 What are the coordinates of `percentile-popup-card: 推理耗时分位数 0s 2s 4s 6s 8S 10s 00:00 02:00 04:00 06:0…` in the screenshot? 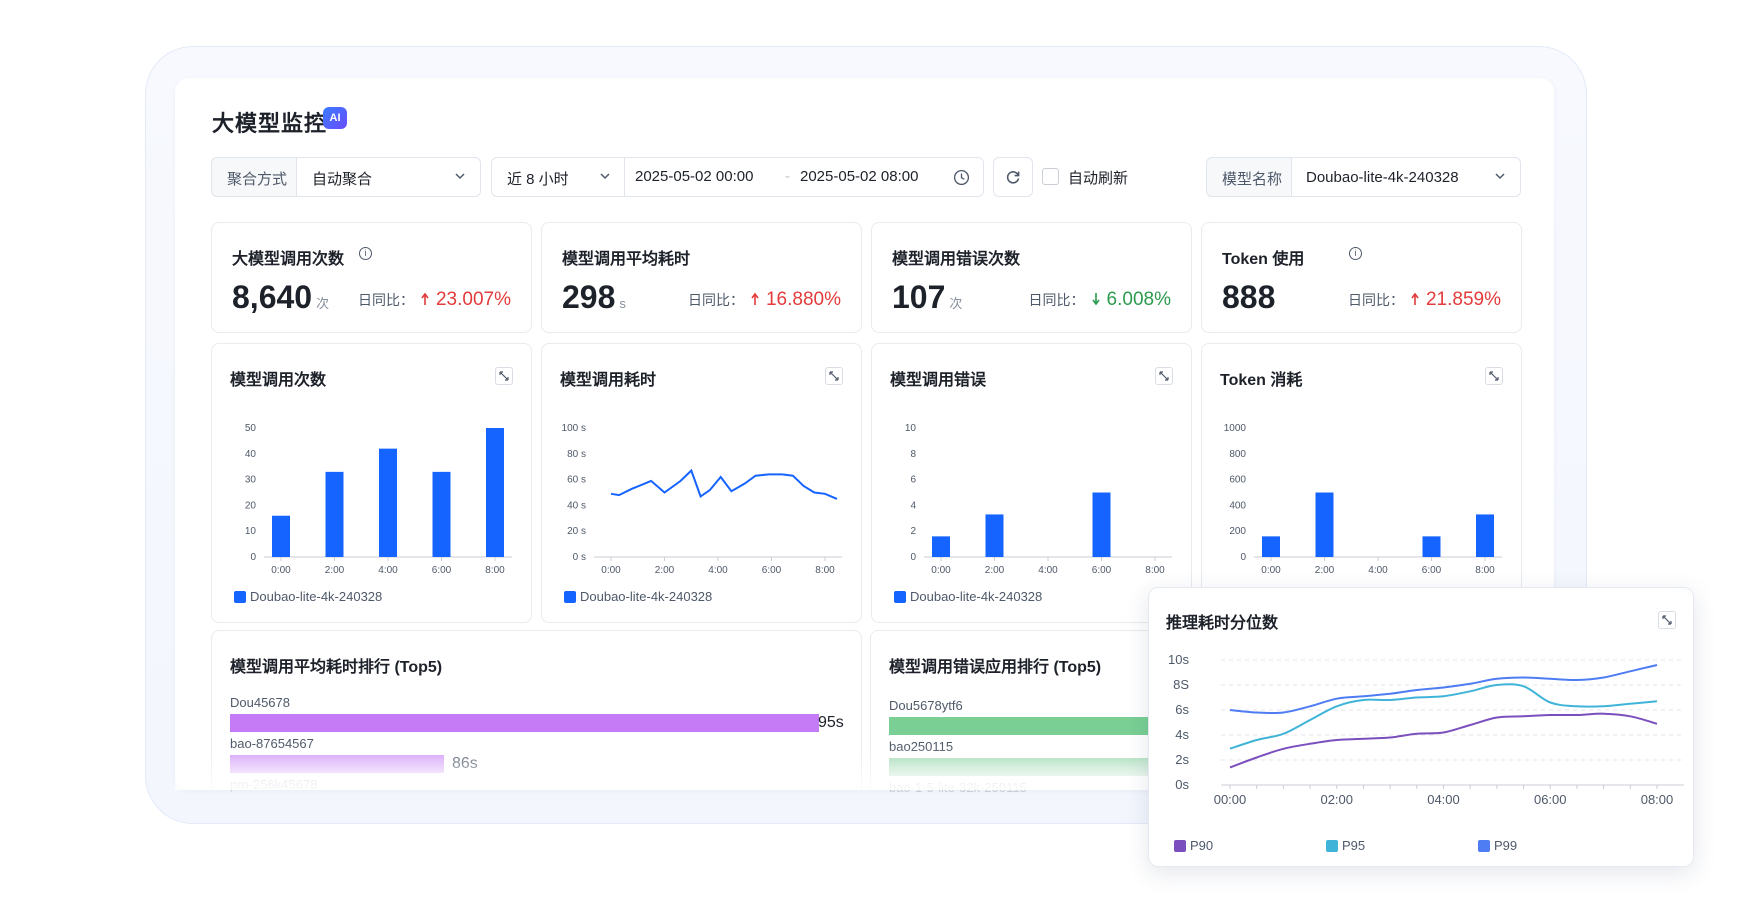 It's located at (1421, 727).